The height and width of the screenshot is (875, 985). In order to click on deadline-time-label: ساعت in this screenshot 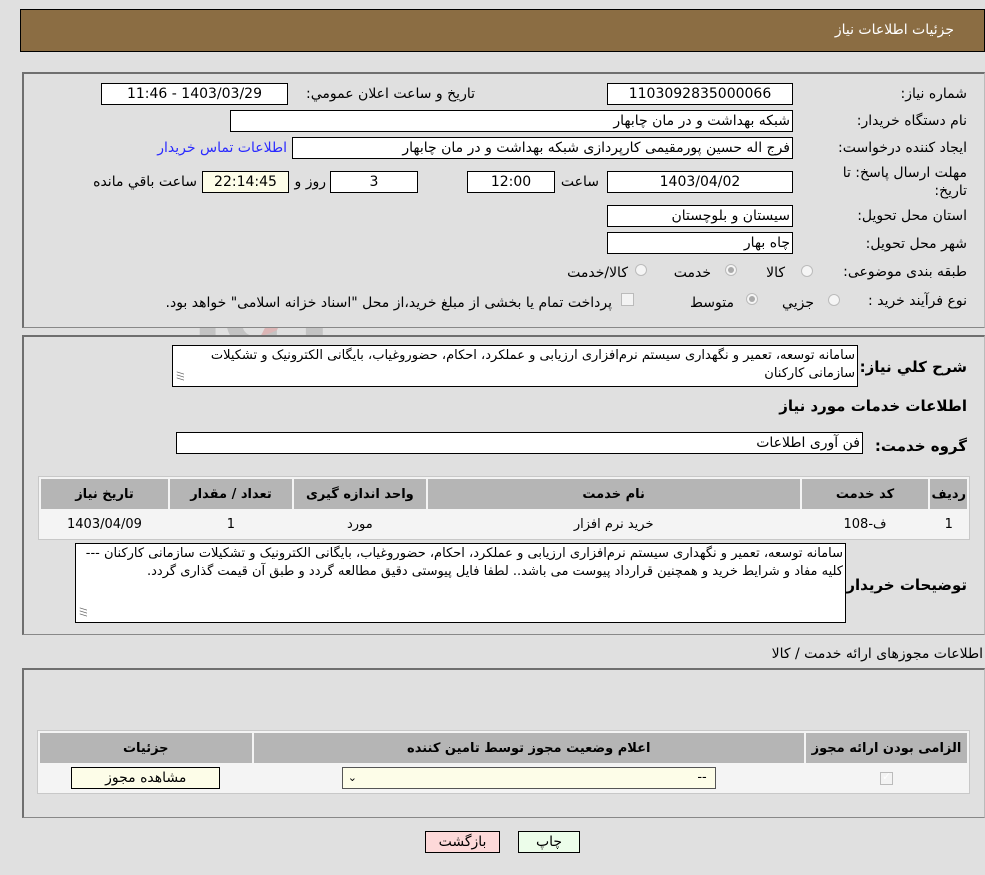, I will do `click(579, 182)`.